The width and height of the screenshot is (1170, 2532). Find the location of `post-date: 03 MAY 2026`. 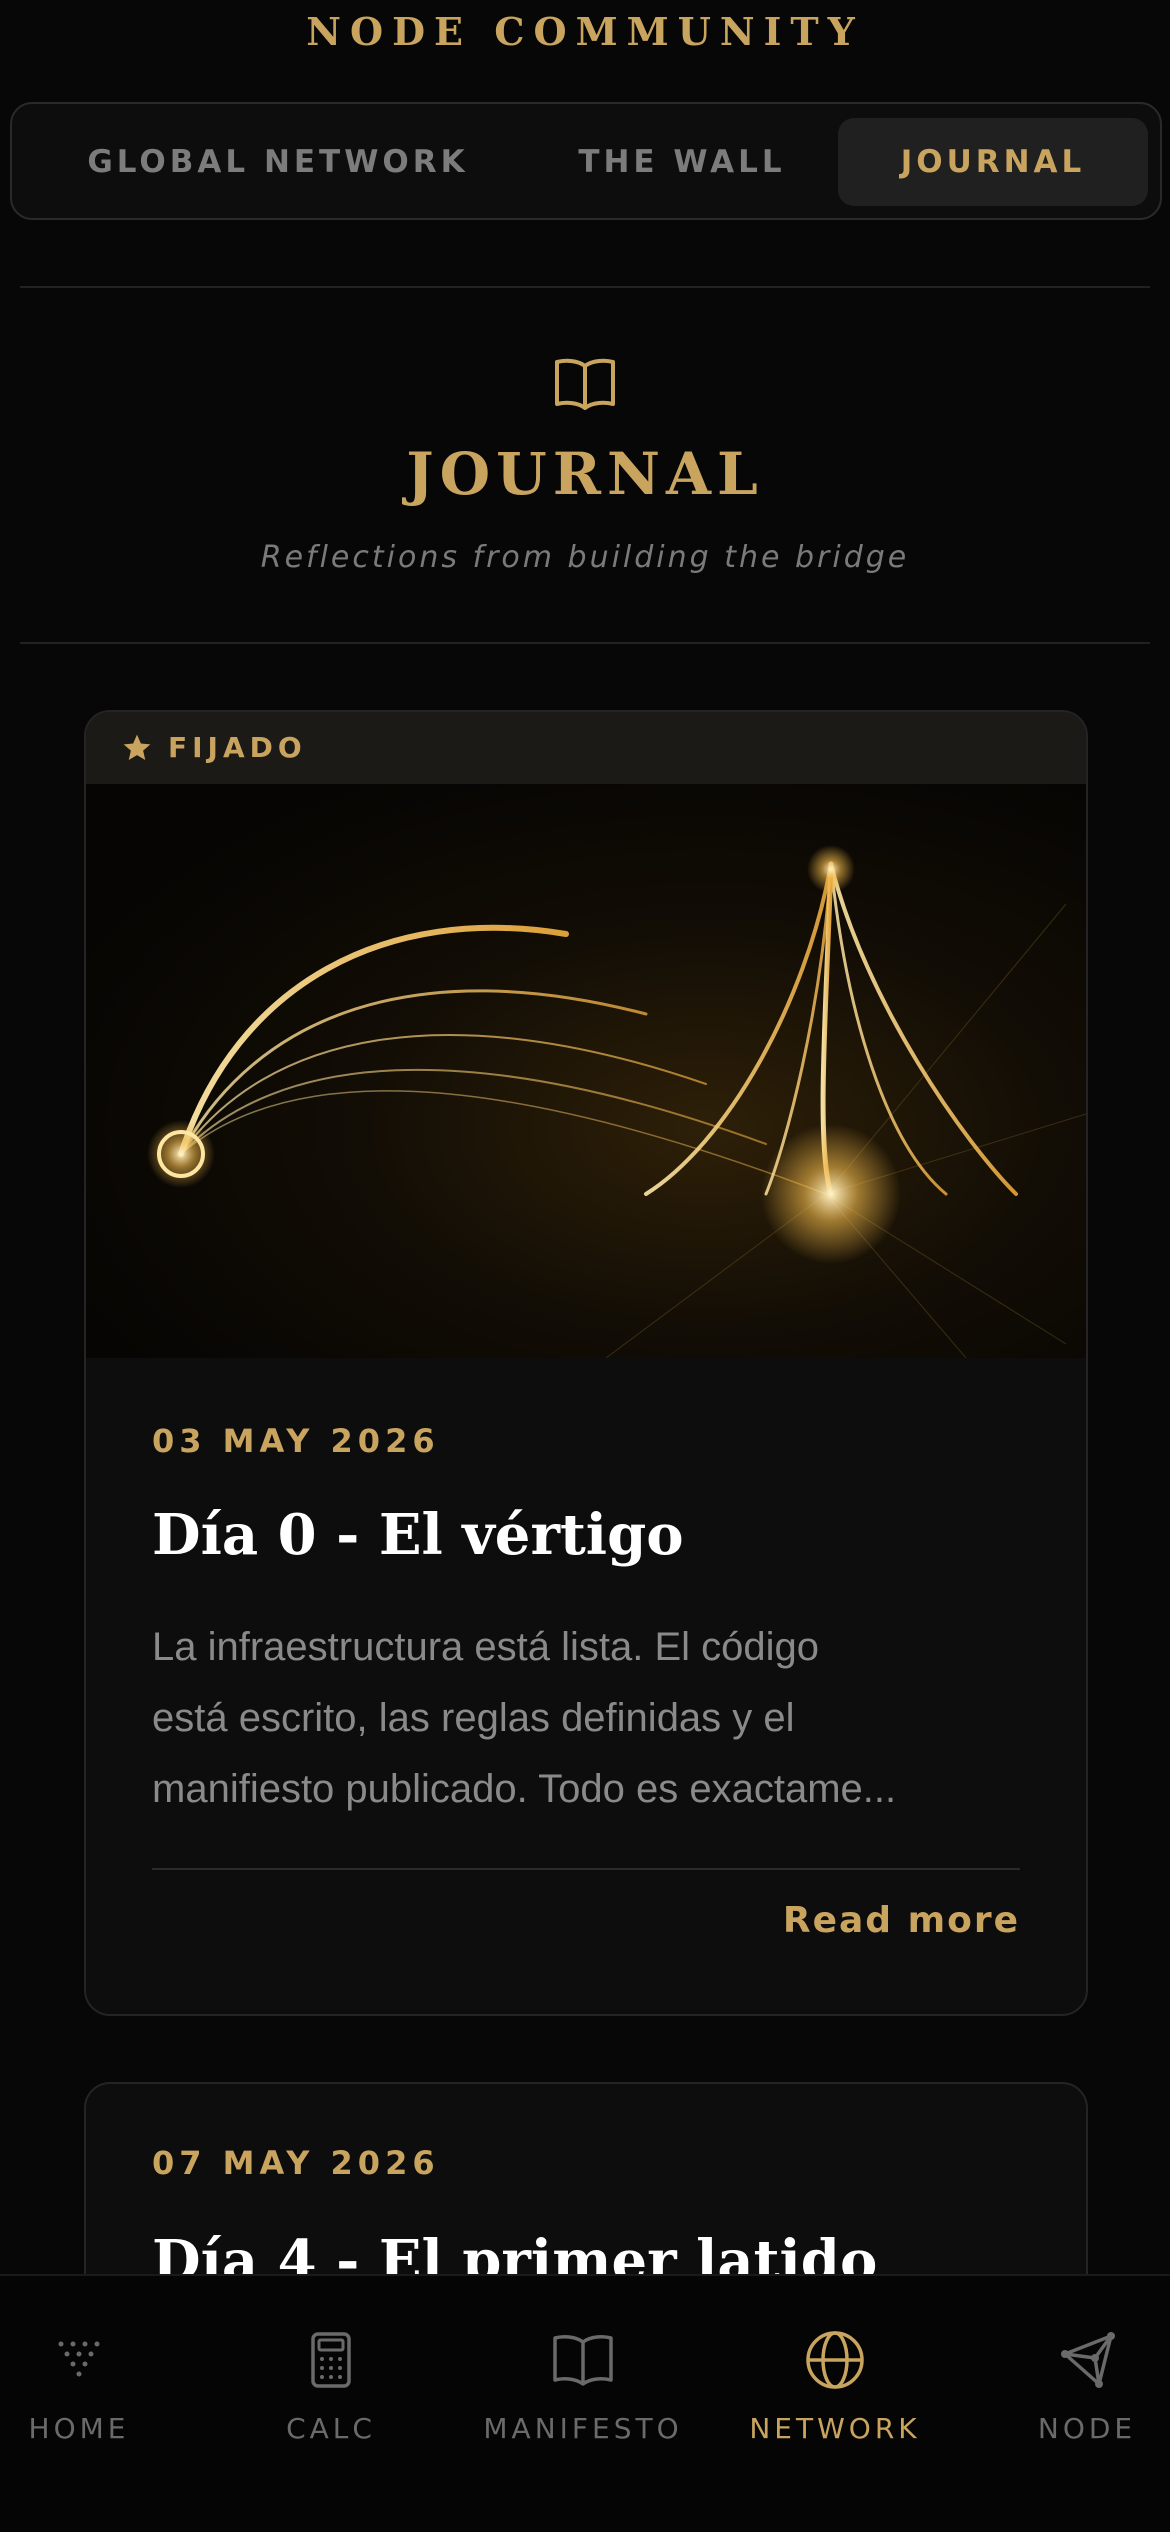

post-date: 03 MAY 2026 is located at coordinates (296, 1441).